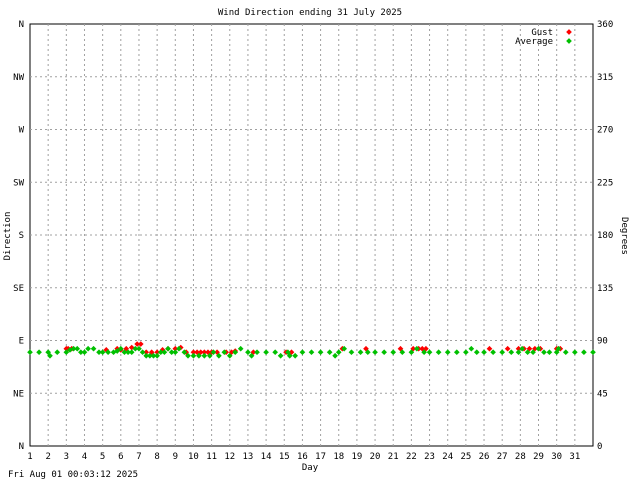 The image size is (640, 480). Describe the element at coordinates (538, 457) in the screenshot. I see `x-tick-label: 29` at that location.